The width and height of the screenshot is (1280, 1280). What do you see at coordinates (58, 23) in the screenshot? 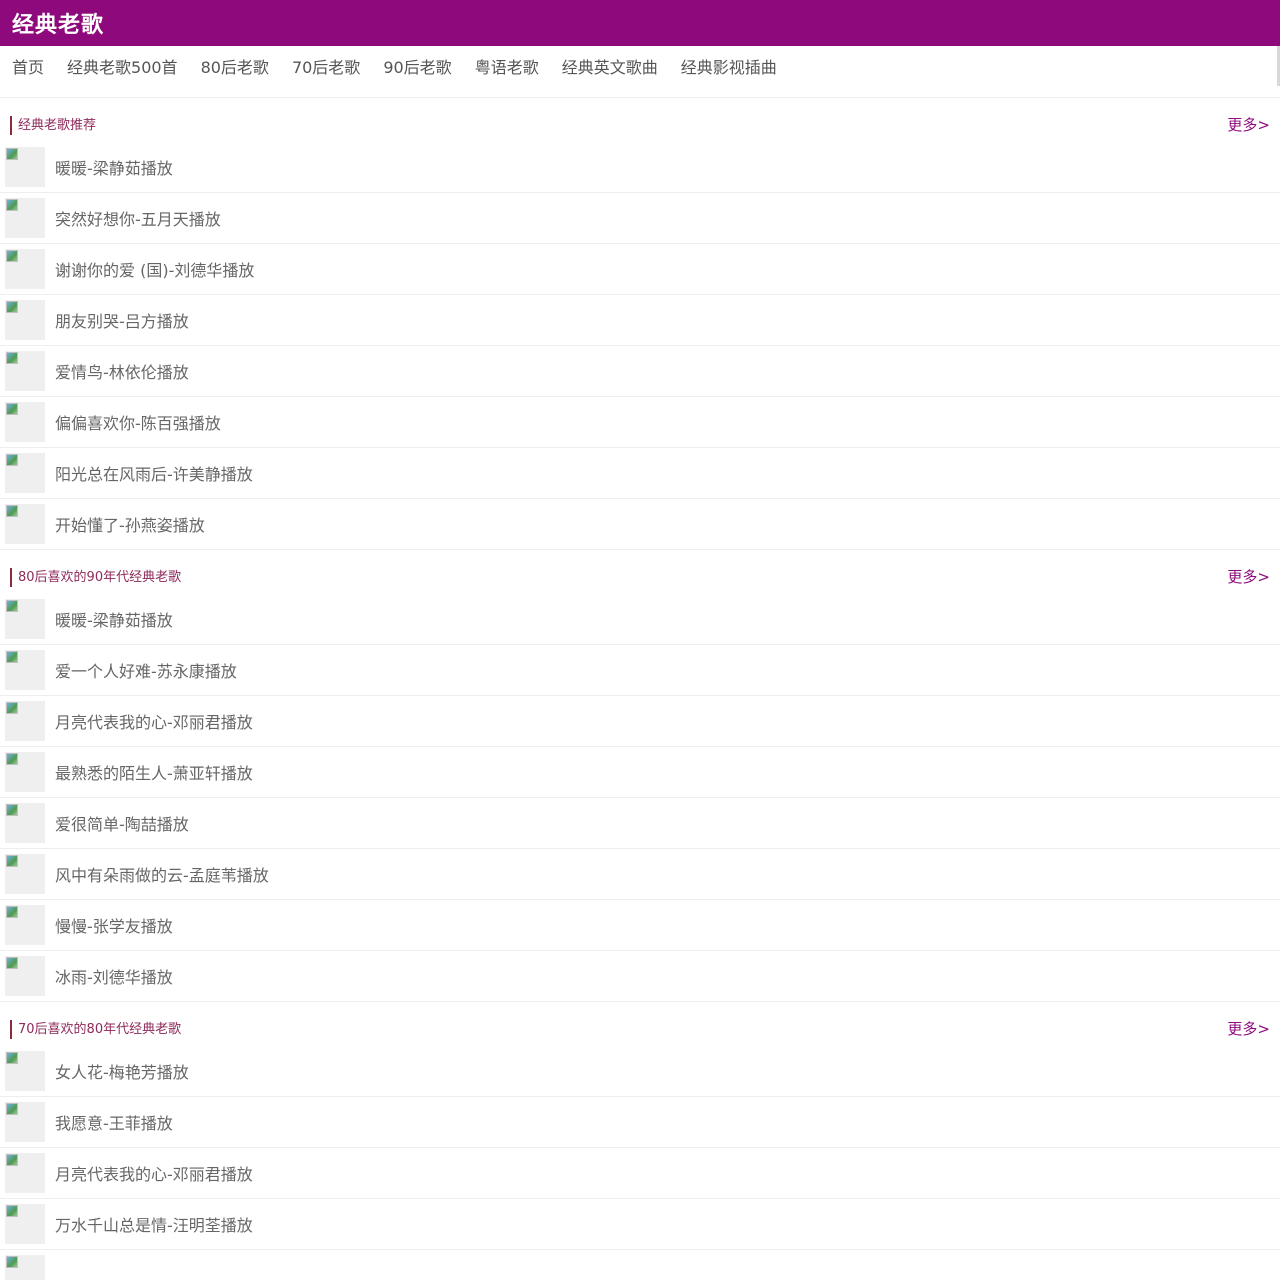
I see `site-title: 经典老歌` at bounding box center [58, 23].